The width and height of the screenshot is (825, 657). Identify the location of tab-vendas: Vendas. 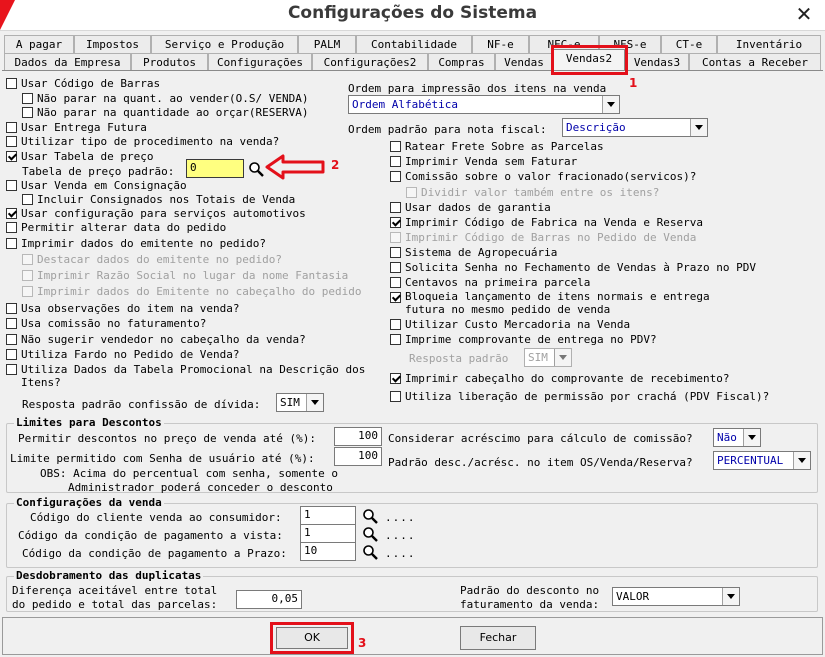
(524, 62).